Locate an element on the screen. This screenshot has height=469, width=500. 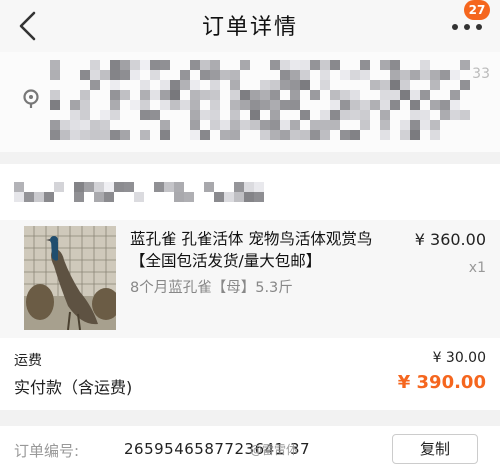
product-sku: 8个月蓝孔雀【母】5.3斤 is located at coordinates (211, 288).